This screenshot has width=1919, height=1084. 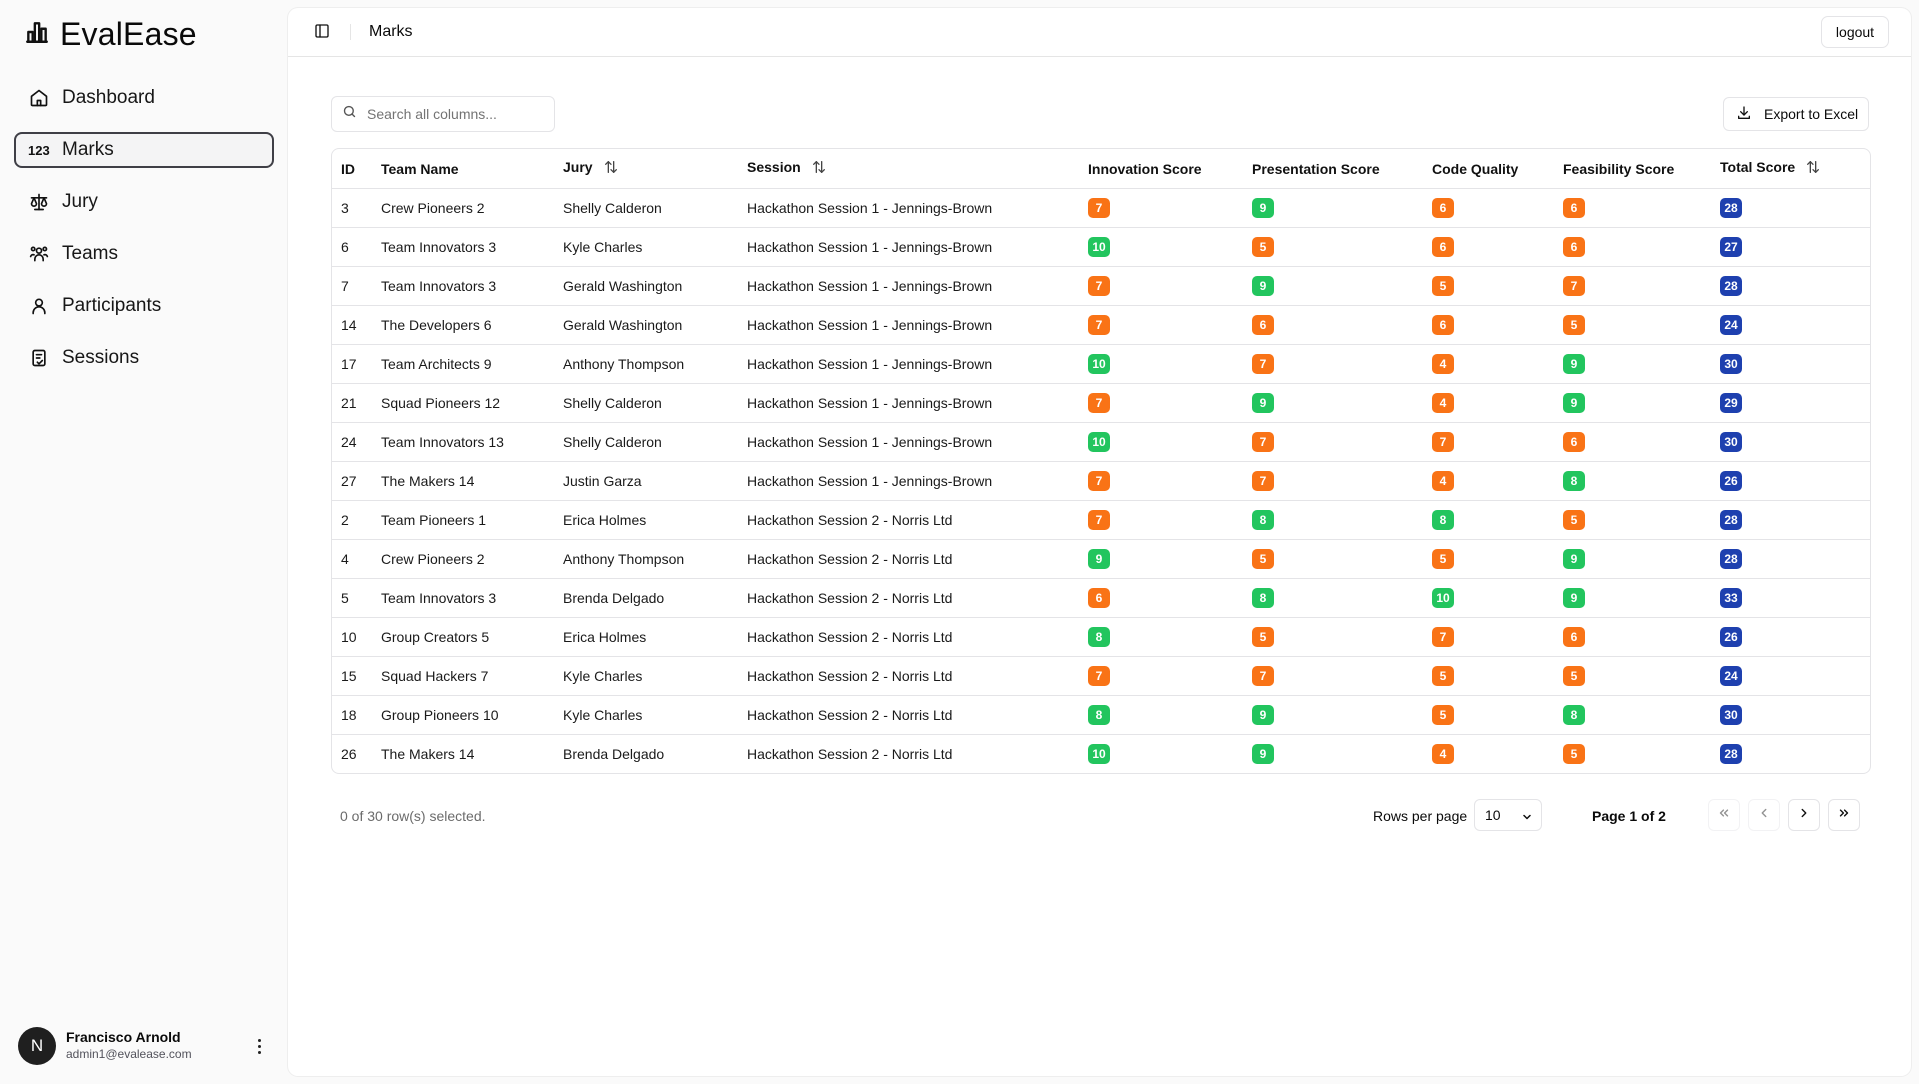 What do you see at coordinates (1844, 815) in the screenshot?
I see `last-page-button` at bounding box center [1844, 815].